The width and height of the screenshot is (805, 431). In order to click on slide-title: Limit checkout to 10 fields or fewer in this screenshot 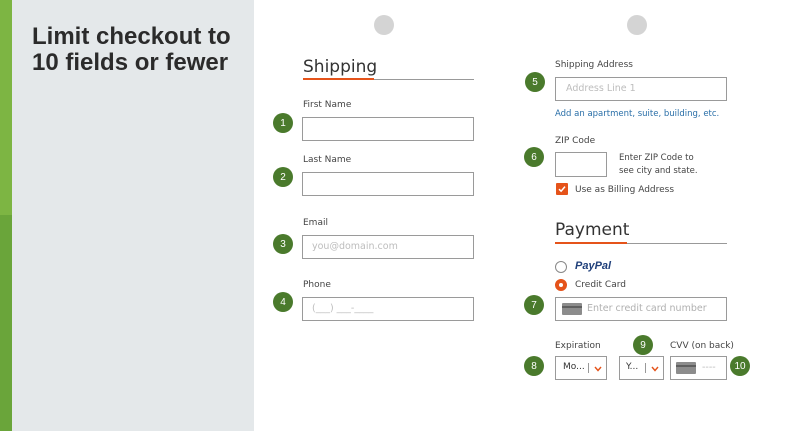, I will do `click(131, 49)`.